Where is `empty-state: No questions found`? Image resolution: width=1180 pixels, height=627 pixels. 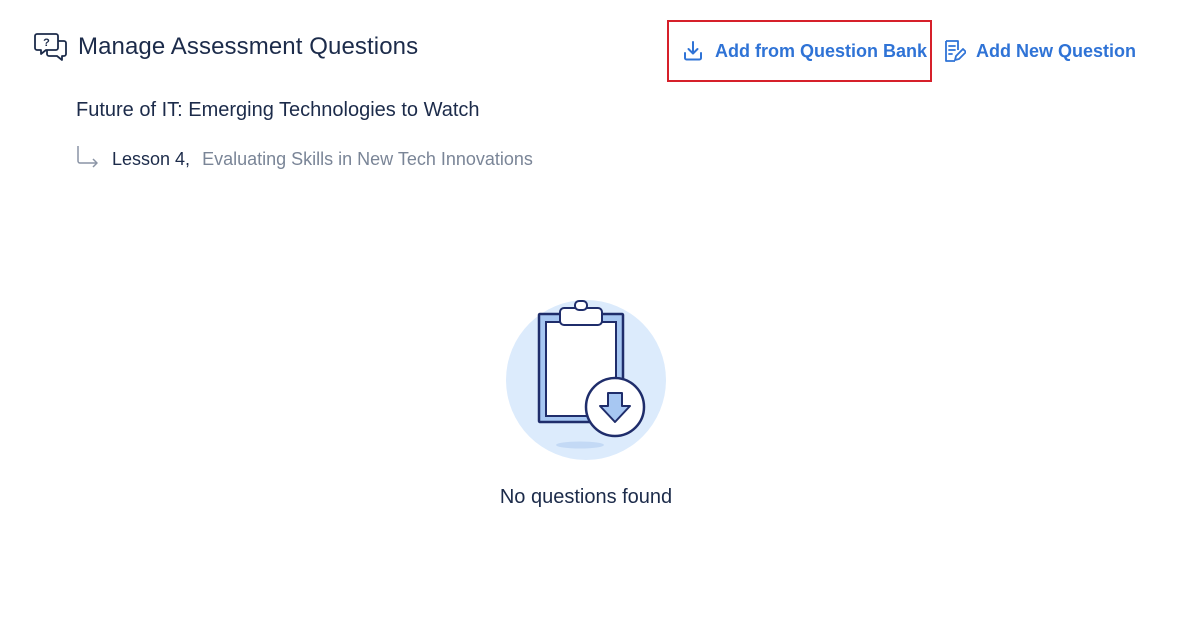
empty-state: No questions found is located at coordinates (586, 402).